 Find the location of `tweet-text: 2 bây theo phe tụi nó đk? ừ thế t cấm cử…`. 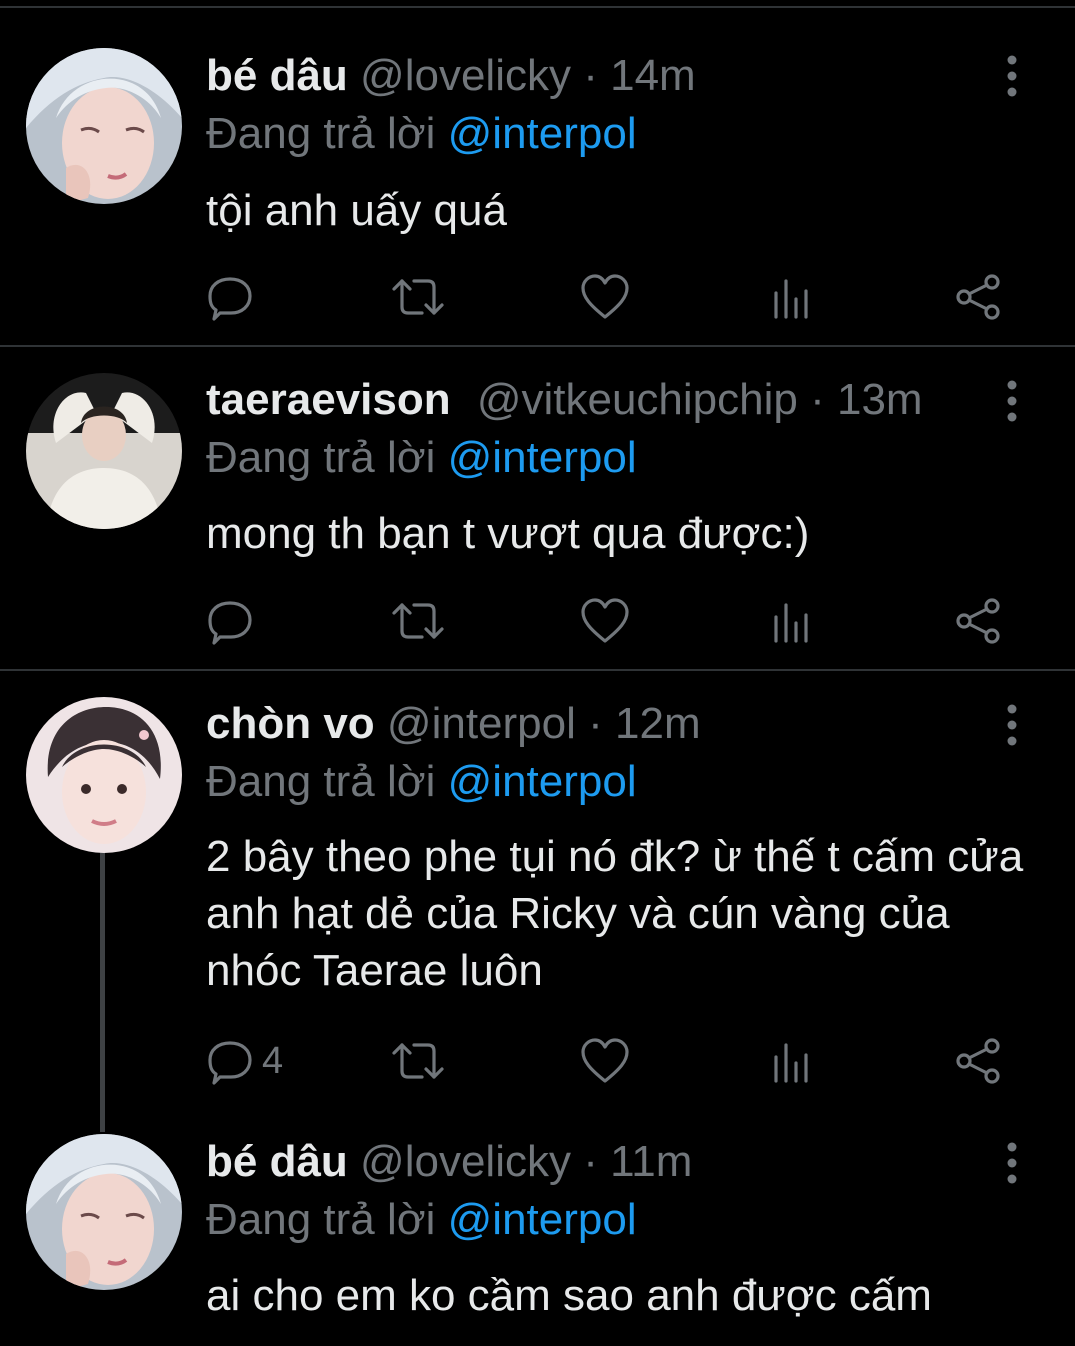

tweet-text: 2 bây theo phe tụi nó đk? ừ thế t cấm cử… is located at coordinates (615, 913).